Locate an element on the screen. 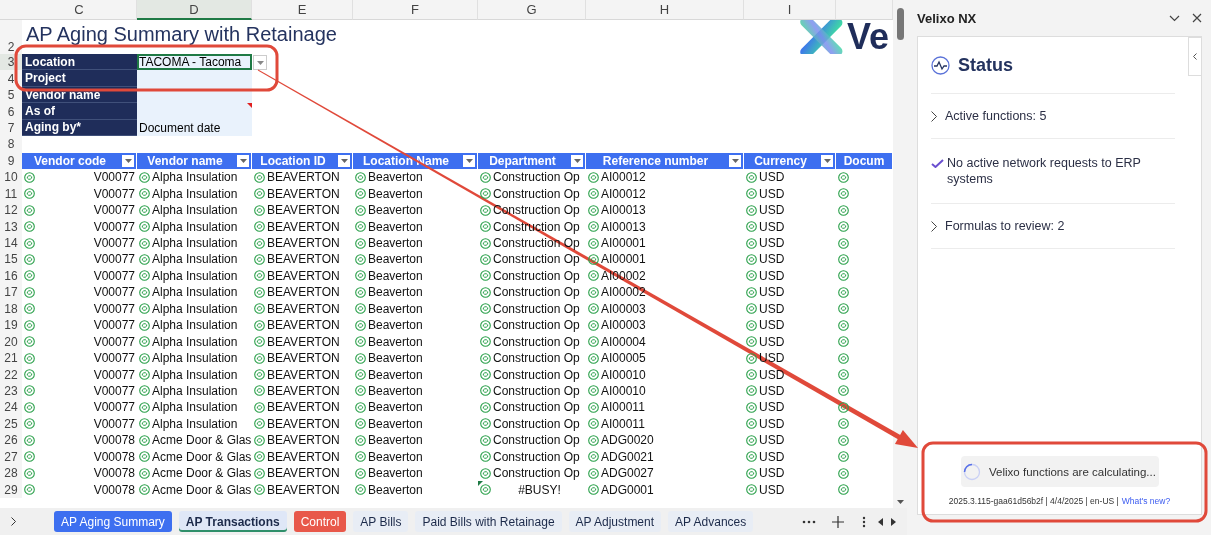 The height and width of the screenshot is (535, 1211). sheet-tab: Paid Bills with Retainage is located at coordinates (488, 521).